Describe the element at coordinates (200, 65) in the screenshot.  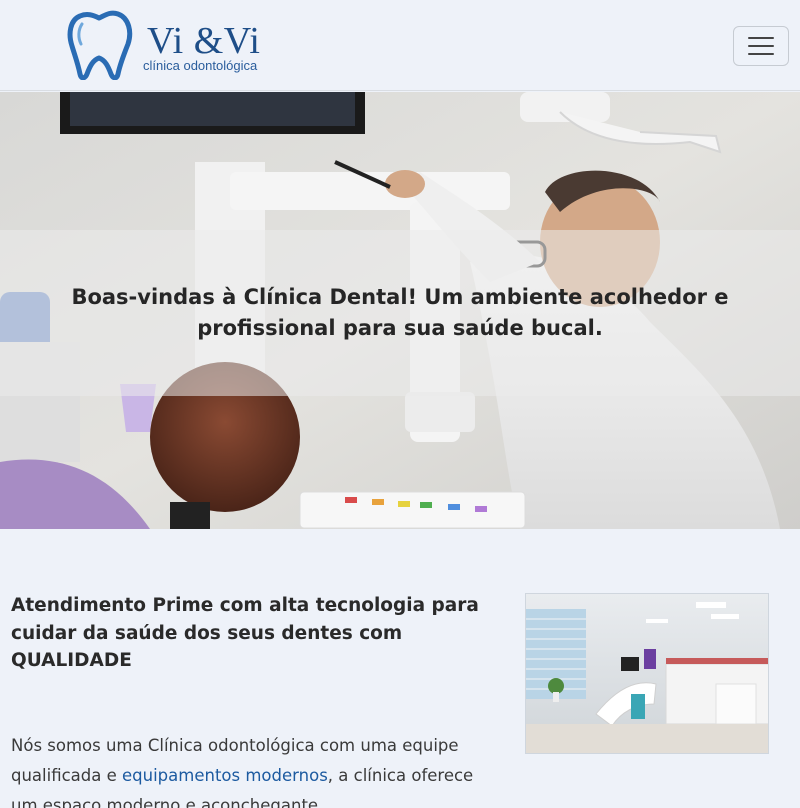
I see `brand-subtitle: clínica odontológica` at that location.